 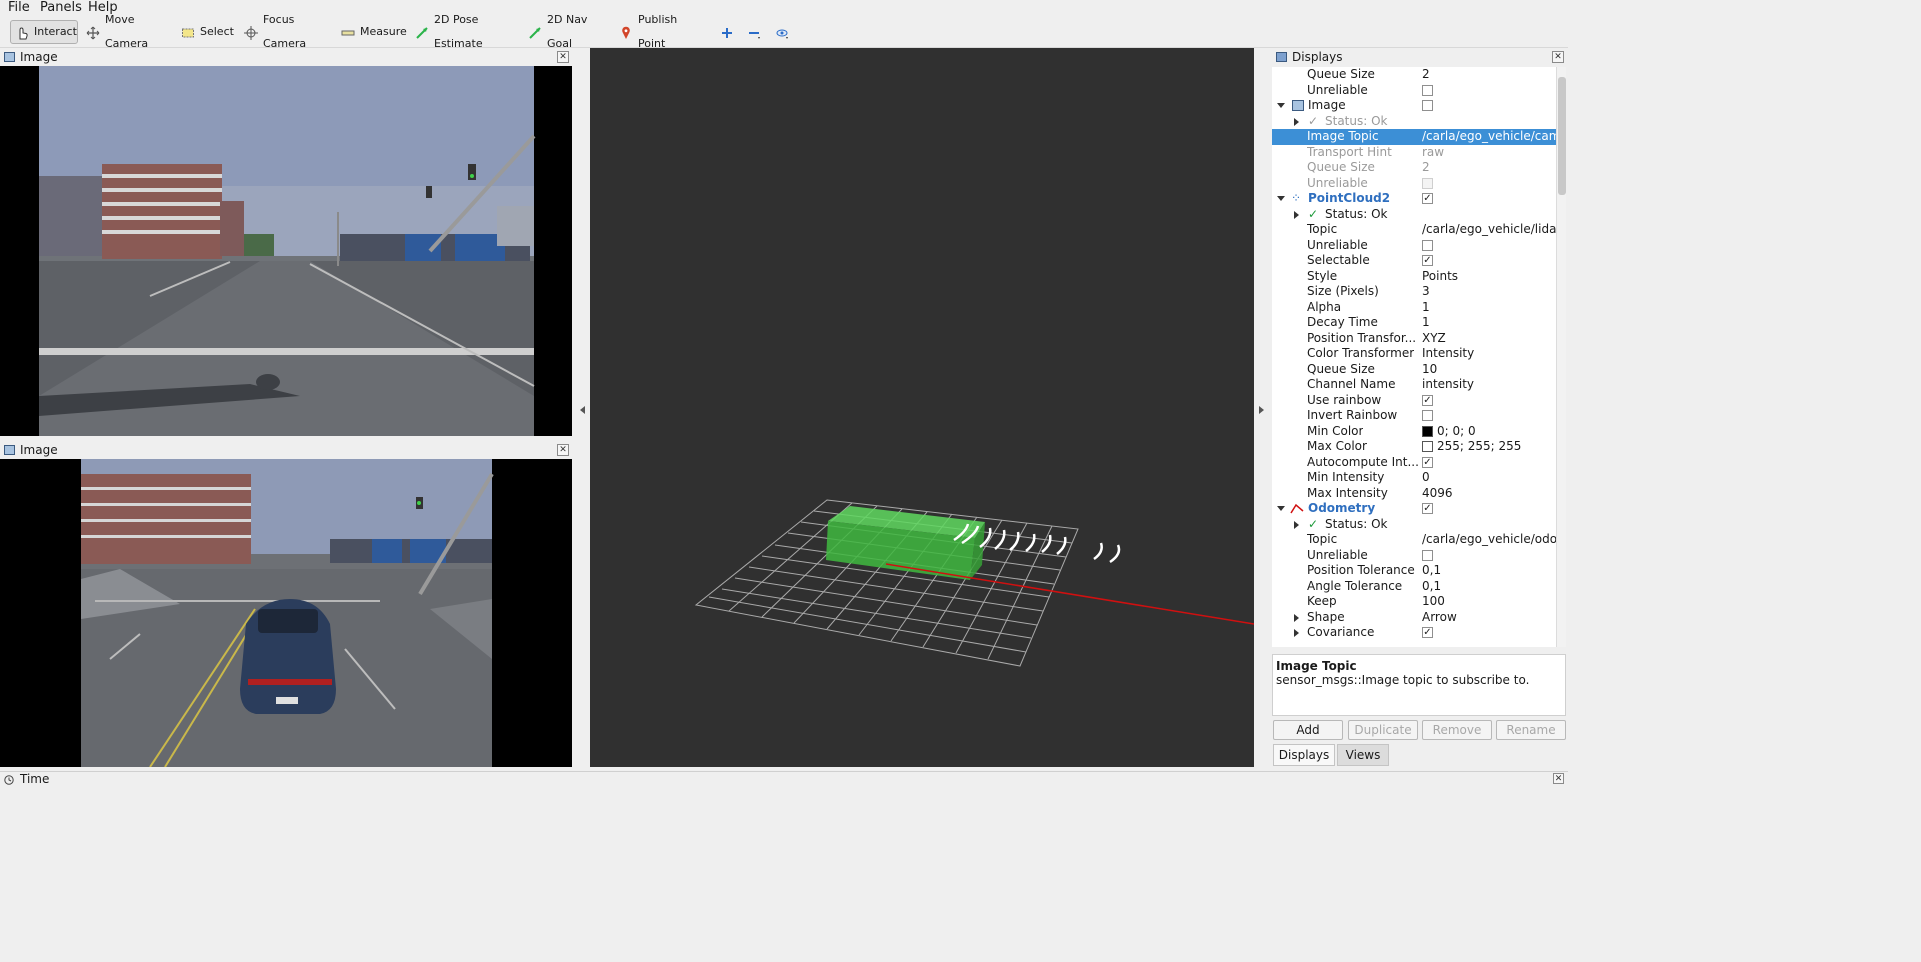 I want to click on autocompute-checkbox: ✓, so click(x=1427, y=462).